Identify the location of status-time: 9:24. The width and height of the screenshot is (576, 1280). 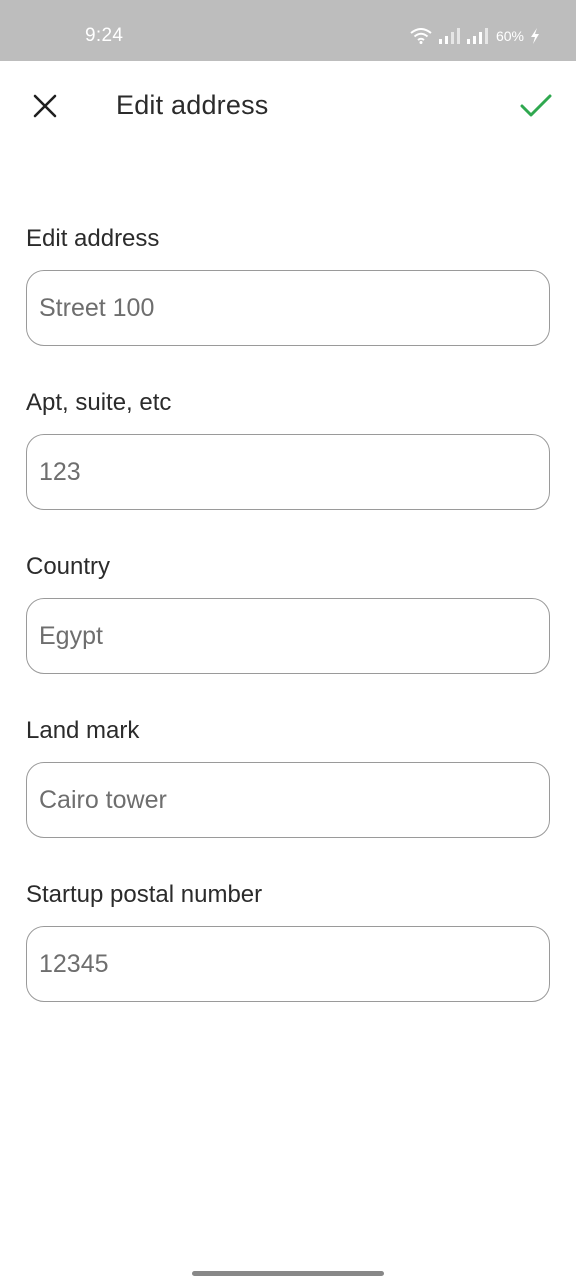
(104, 35).